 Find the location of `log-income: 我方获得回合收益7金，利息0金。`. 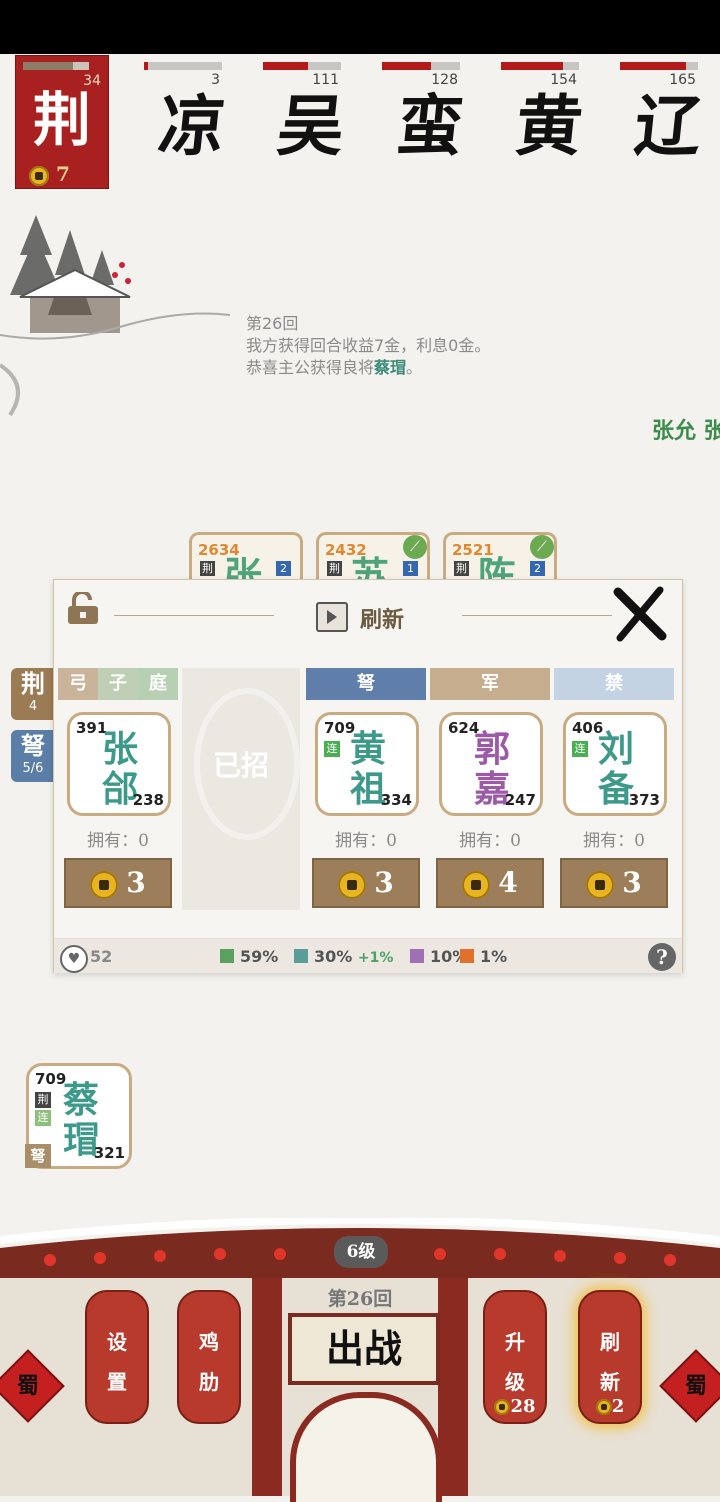

log-income: 我方获得回合收益7金，利息0金。 is located at coordinates (368, 345).